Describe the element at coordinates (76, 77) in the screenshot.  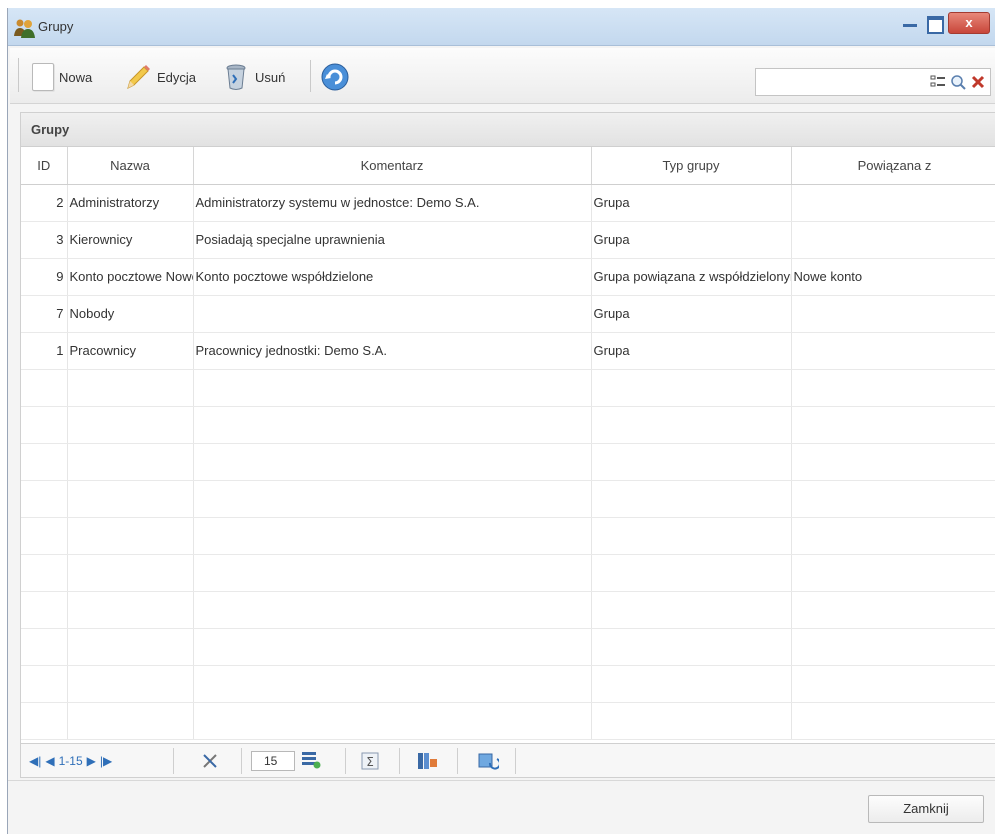
I see `new-button-label: Nowa` at that location.